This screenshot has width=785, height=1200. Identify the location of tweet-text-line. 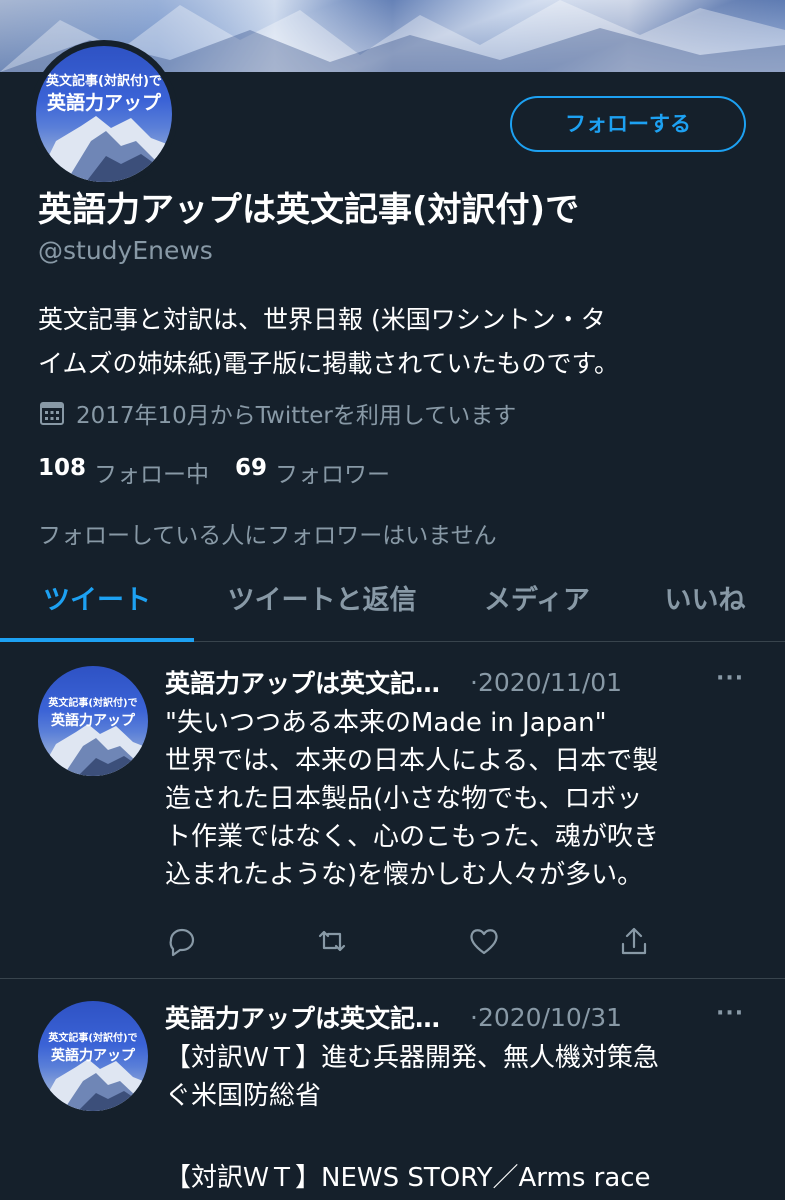
(465, 1134).